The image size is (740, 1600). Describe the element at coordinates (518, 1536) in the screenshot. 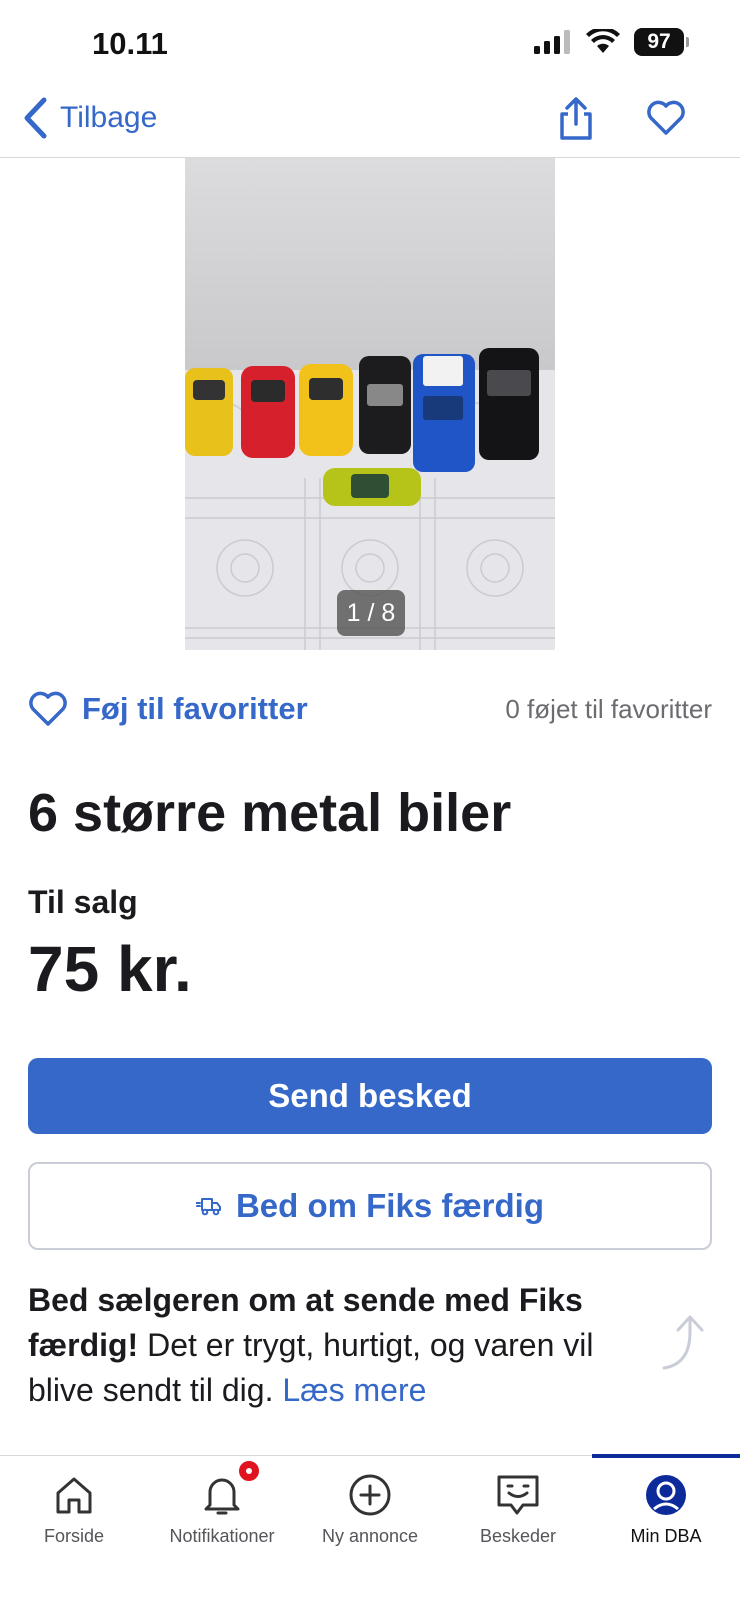

I see `tab-label: Beskeder` at that location.